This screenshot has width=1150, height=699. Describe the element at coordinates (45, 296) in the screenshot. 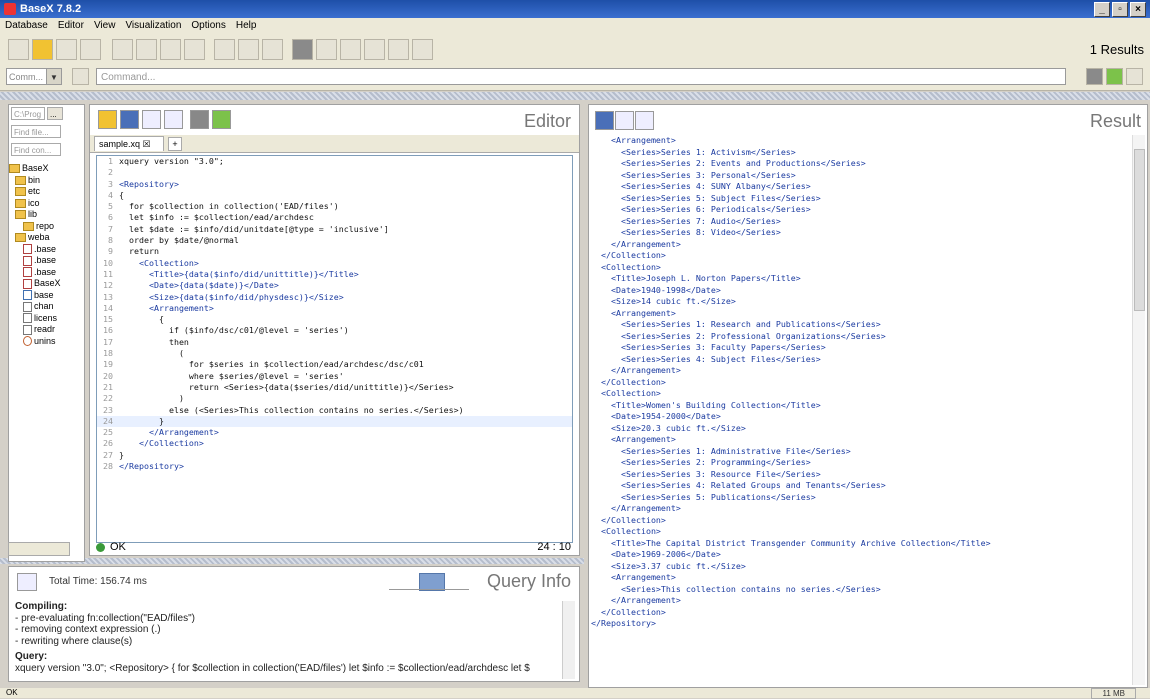

I see `tree-item: base` at that location.